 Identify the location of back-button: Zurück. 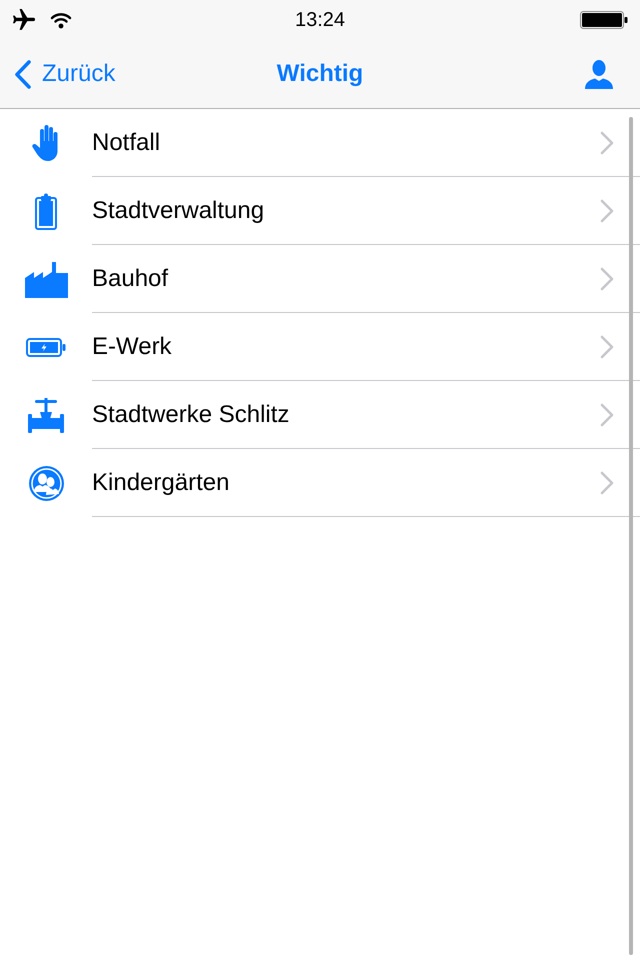
(65, 74).